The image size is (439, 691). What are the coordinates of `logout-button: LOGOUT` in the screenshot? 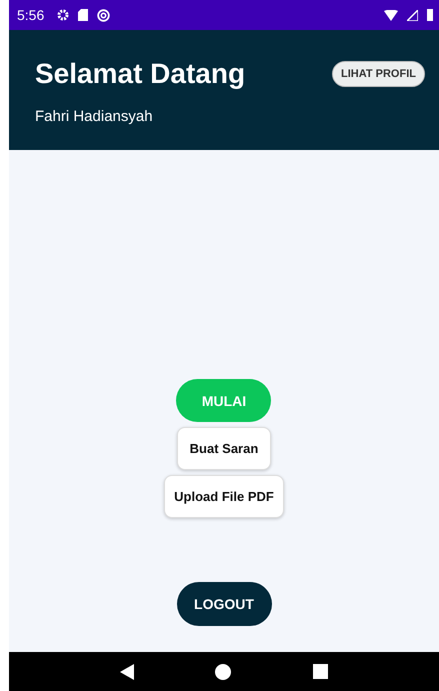 It's located at (224, 604).